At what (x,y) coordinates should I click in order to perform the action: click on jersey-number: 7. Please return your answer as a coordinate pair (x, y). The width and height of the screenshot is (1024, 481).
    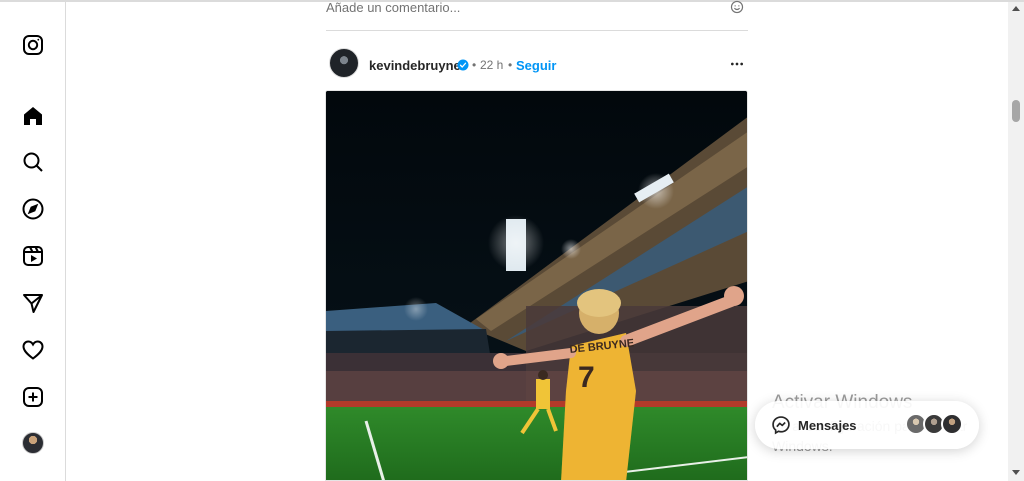
    Looking at the image, I should click on (586, 377).